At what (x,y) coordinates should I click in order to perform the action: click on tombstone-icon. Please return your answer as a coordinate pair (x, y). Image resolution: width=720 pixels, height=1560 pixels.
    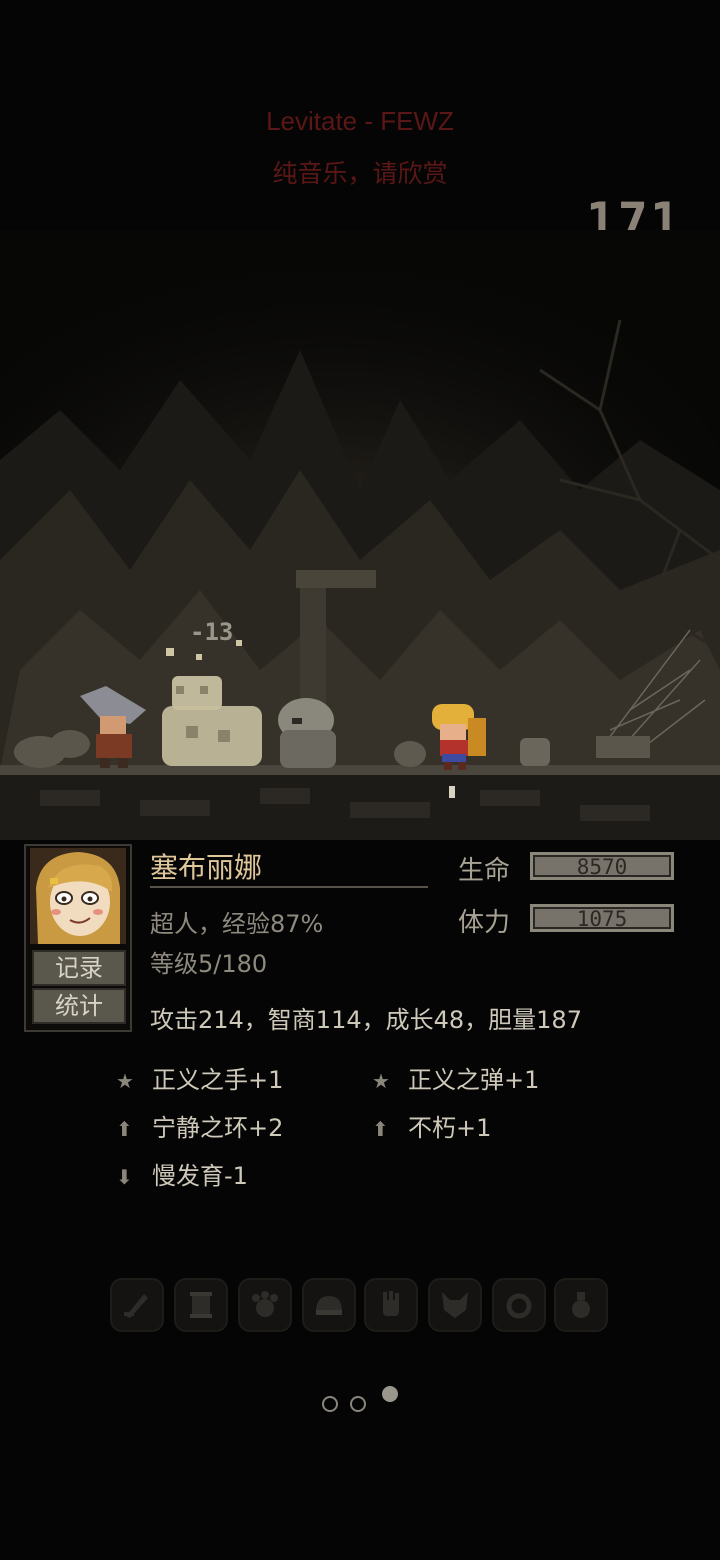
    Looking at the image, I should click on (535, 752).